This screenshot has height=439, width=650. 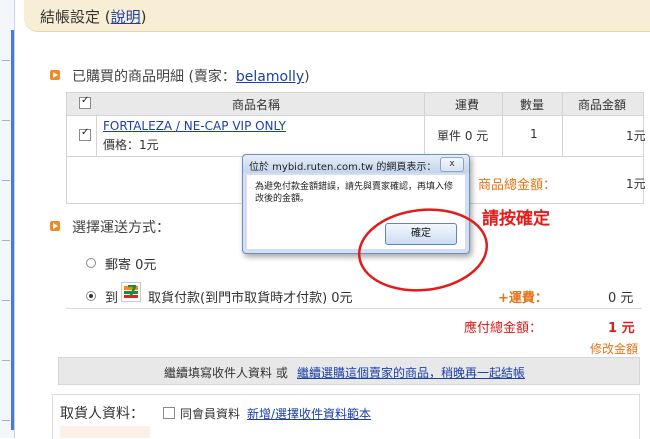 I want to click on shipping-option-store: 取貨付款(到門市取貨時才付款) 0元, so click(x=250, y=298).